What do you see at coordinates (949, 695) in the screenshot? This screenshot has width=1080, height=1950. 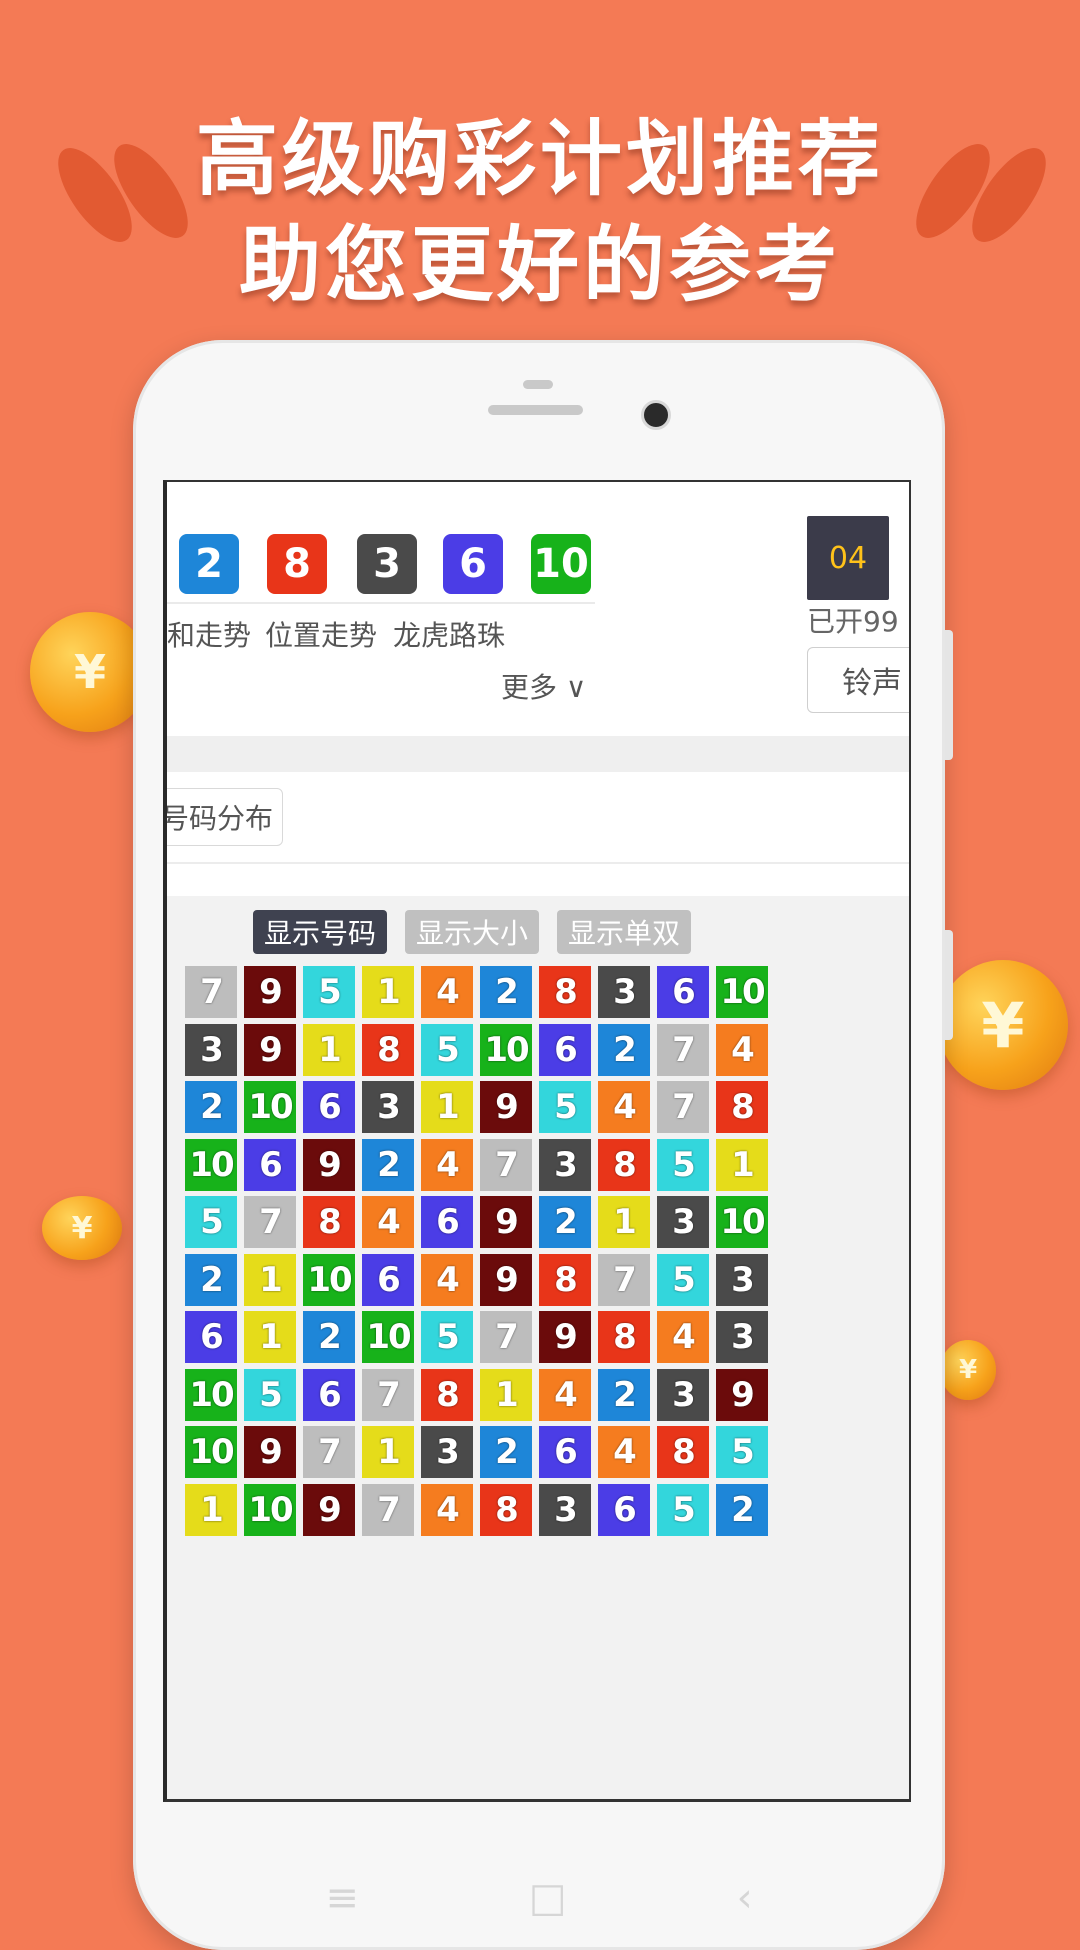 I see `phone-power-button` at bounding box center [949, 695].